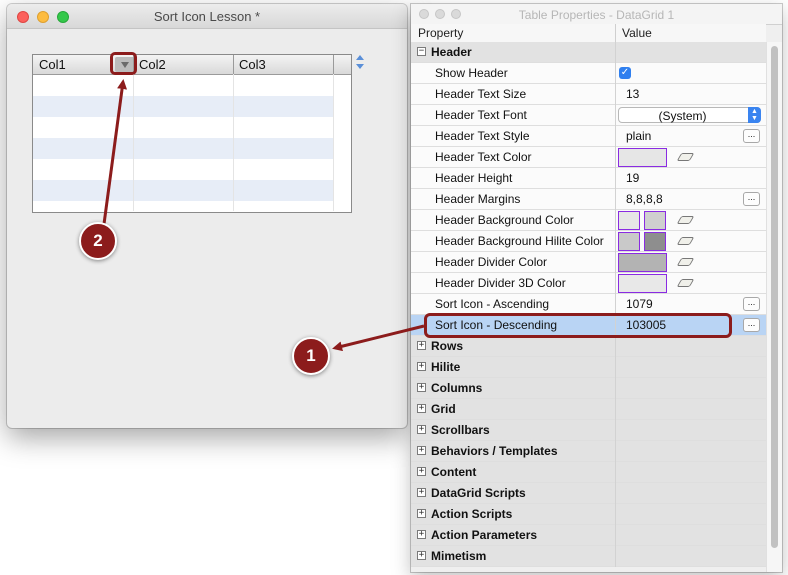  What do you see at coordinates (421, 51) in the screenshot?
I see `collapse-icon: −` at bounding box center [421, 51].